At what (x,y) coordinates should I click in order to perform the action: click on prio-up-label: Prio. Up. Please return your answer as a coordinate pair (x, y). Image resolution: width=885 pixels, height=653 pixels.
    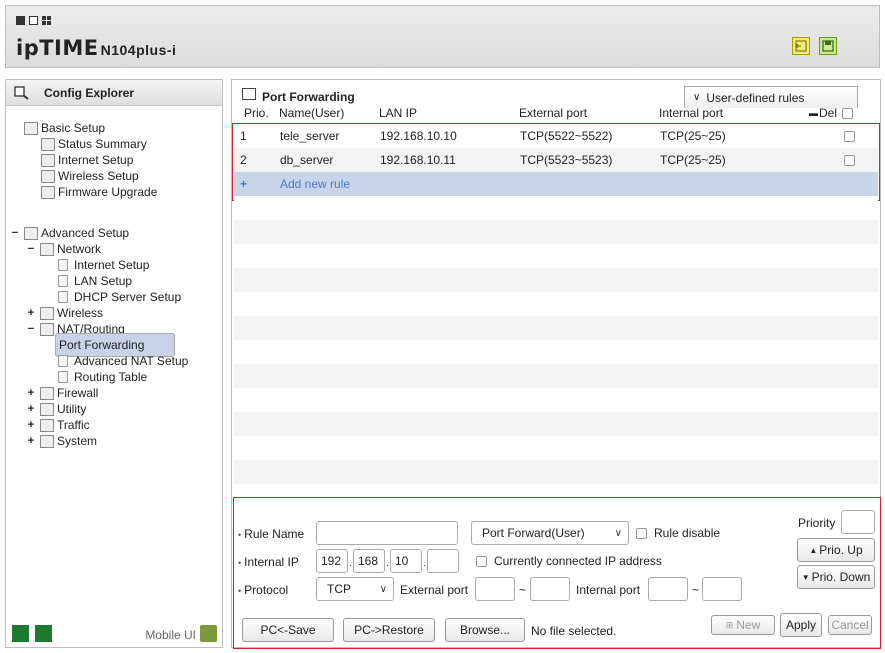
    Looking at the image, I should click on (841, 550).